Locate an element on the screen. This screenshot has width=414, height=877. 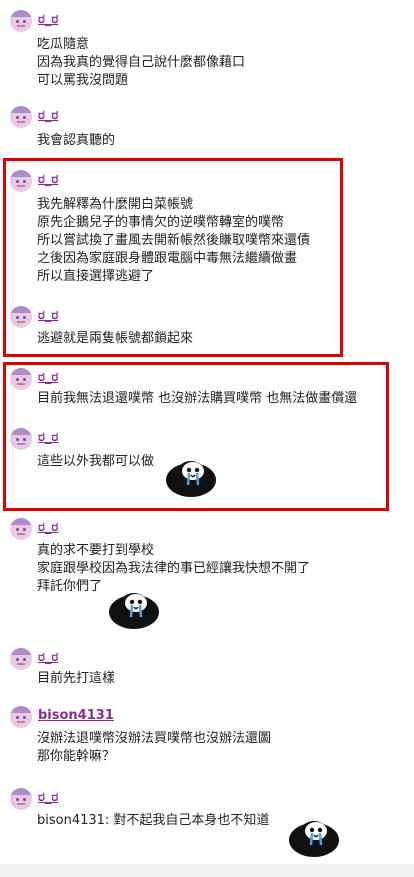
message-line: 真的求不要打到學校 is located at coordinates (96, 550).